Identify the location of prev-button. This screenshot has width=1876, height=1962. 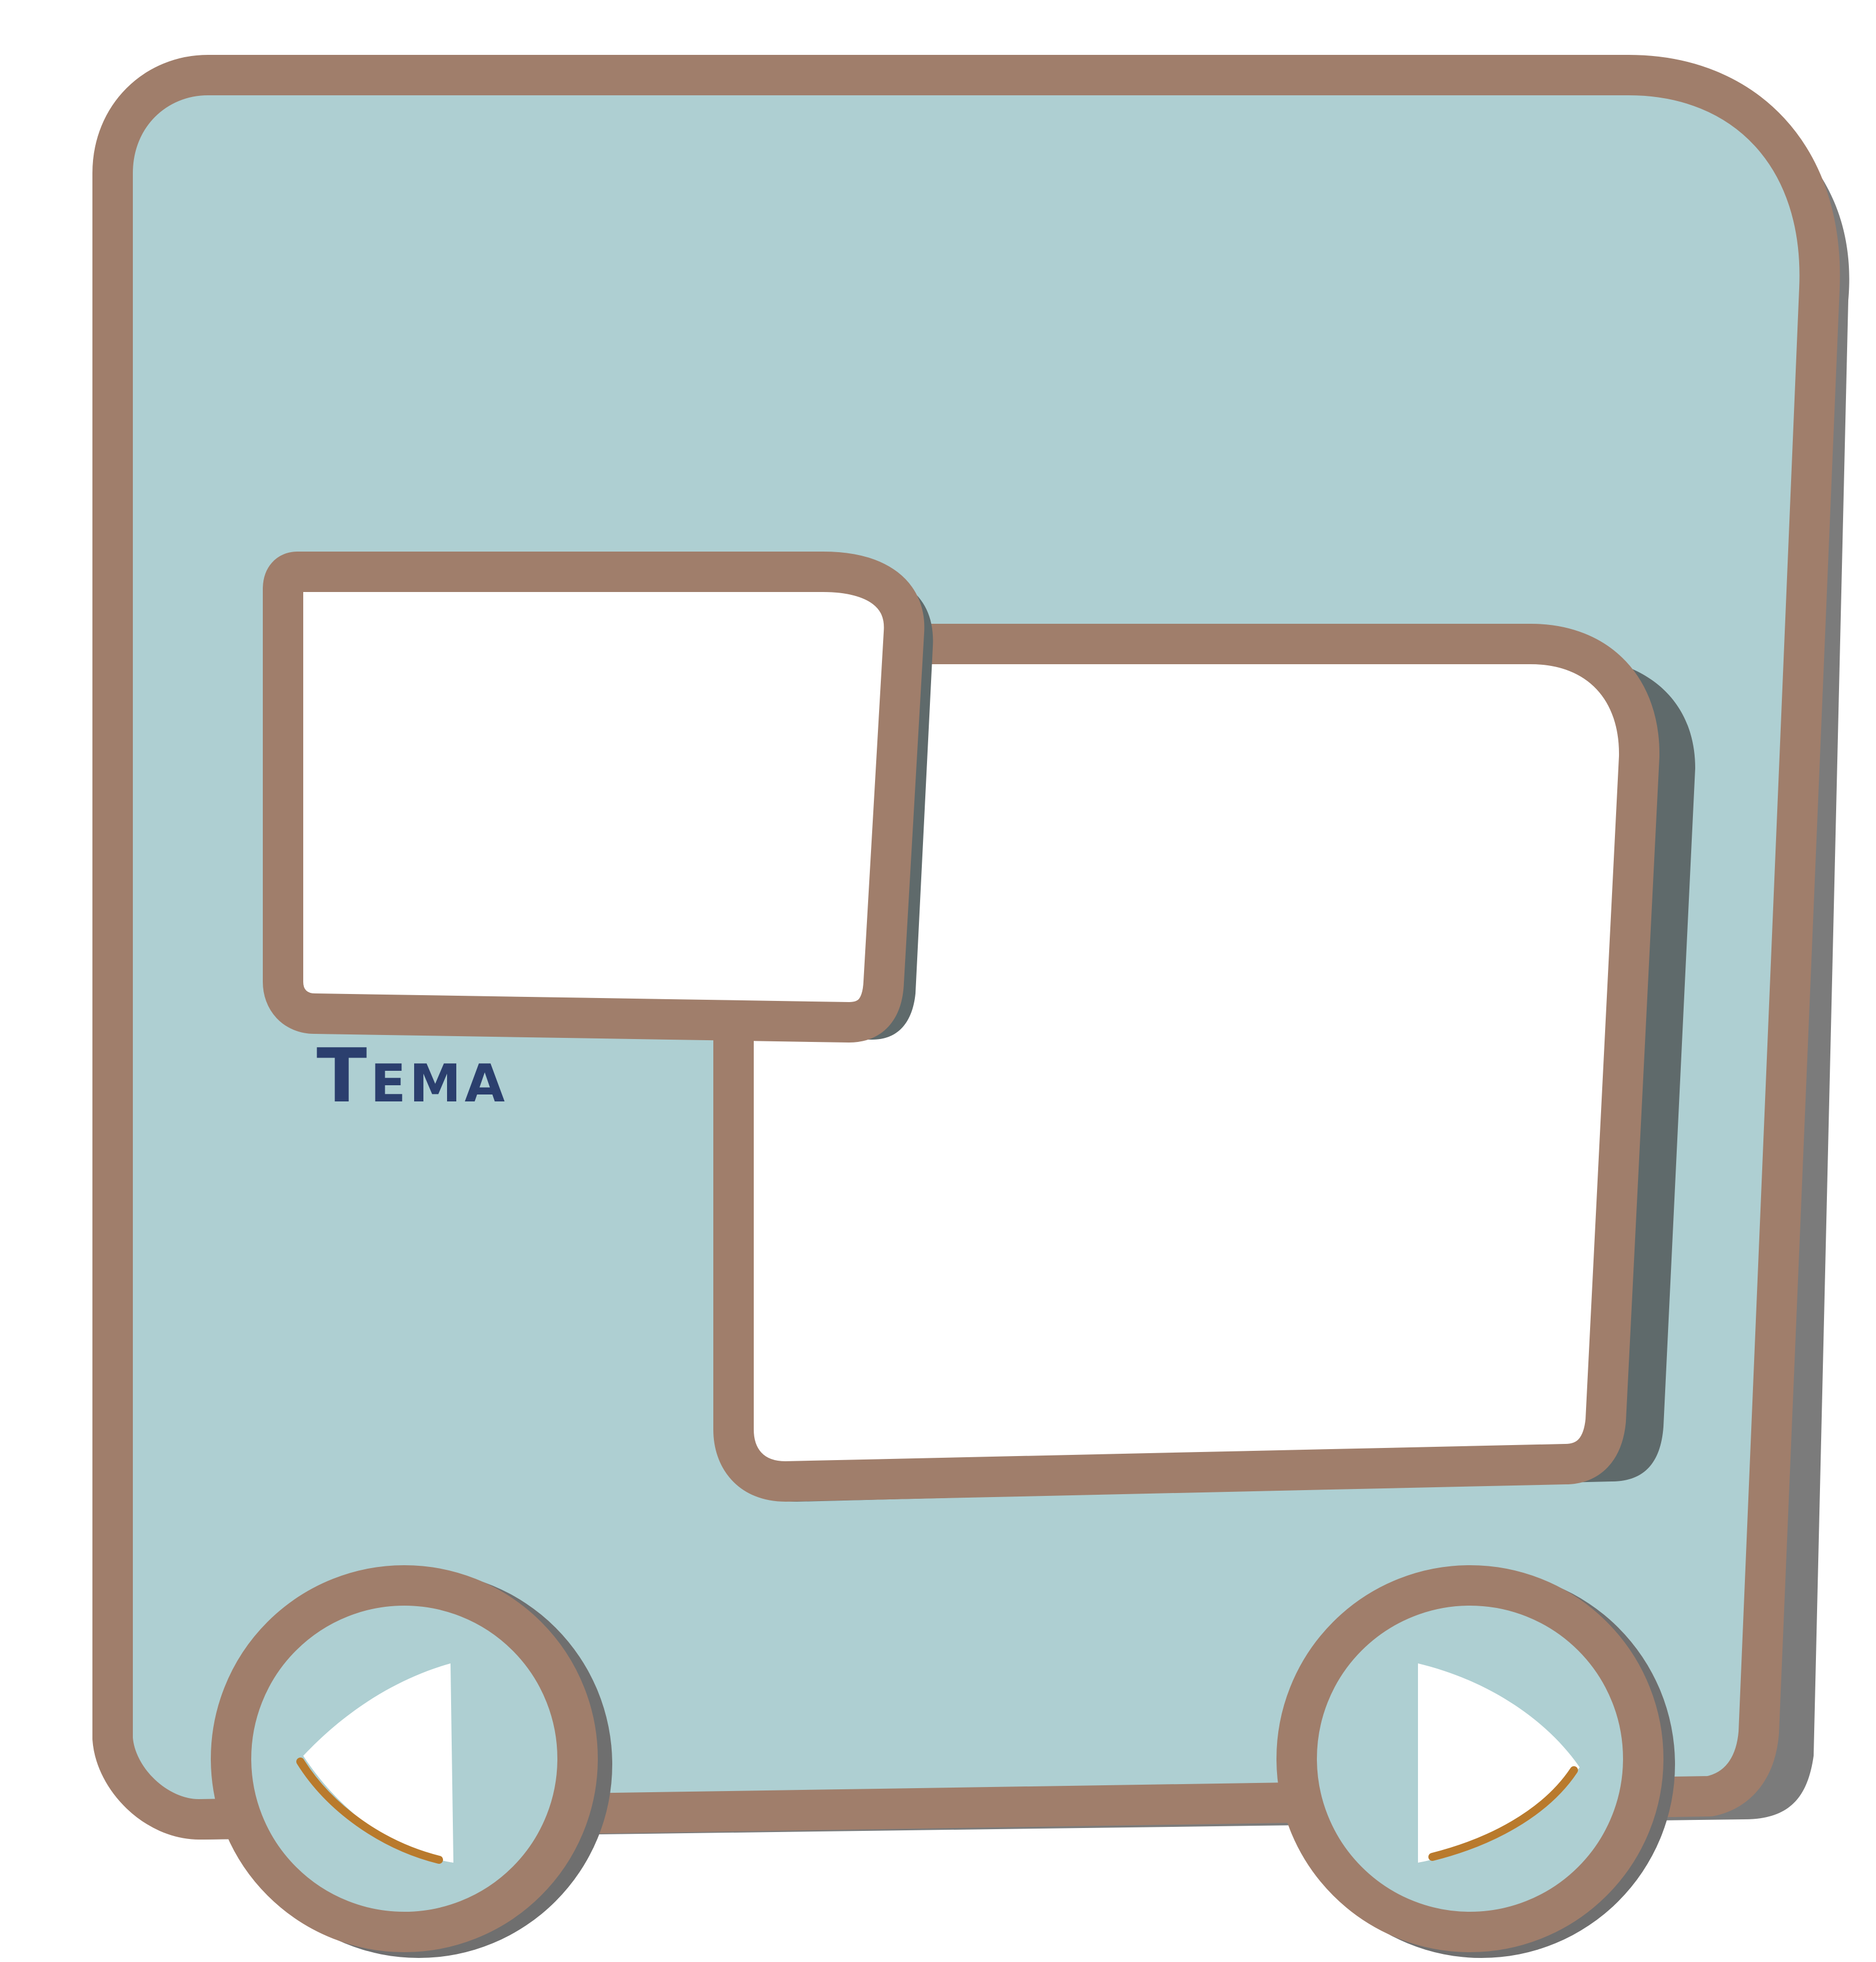
(404, 1758).